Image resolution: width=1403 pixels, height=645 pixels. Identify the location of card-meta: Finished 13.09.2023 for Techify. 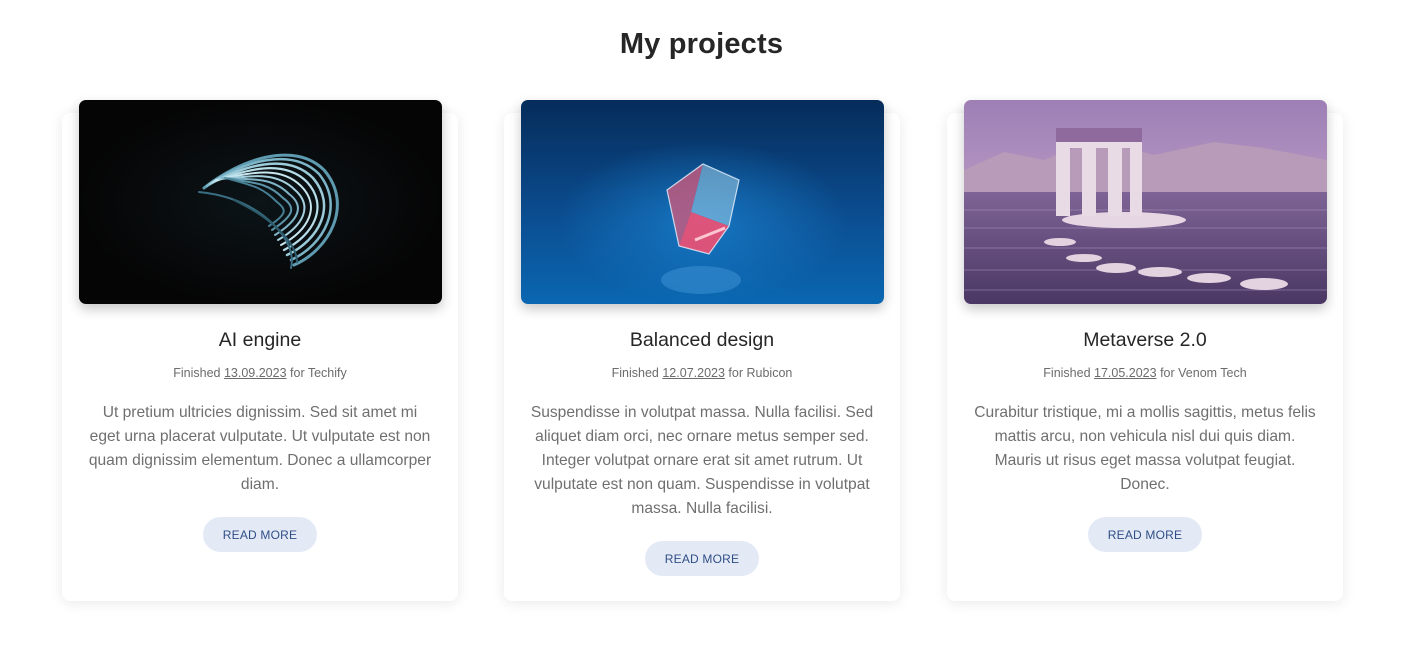
(260, 373).